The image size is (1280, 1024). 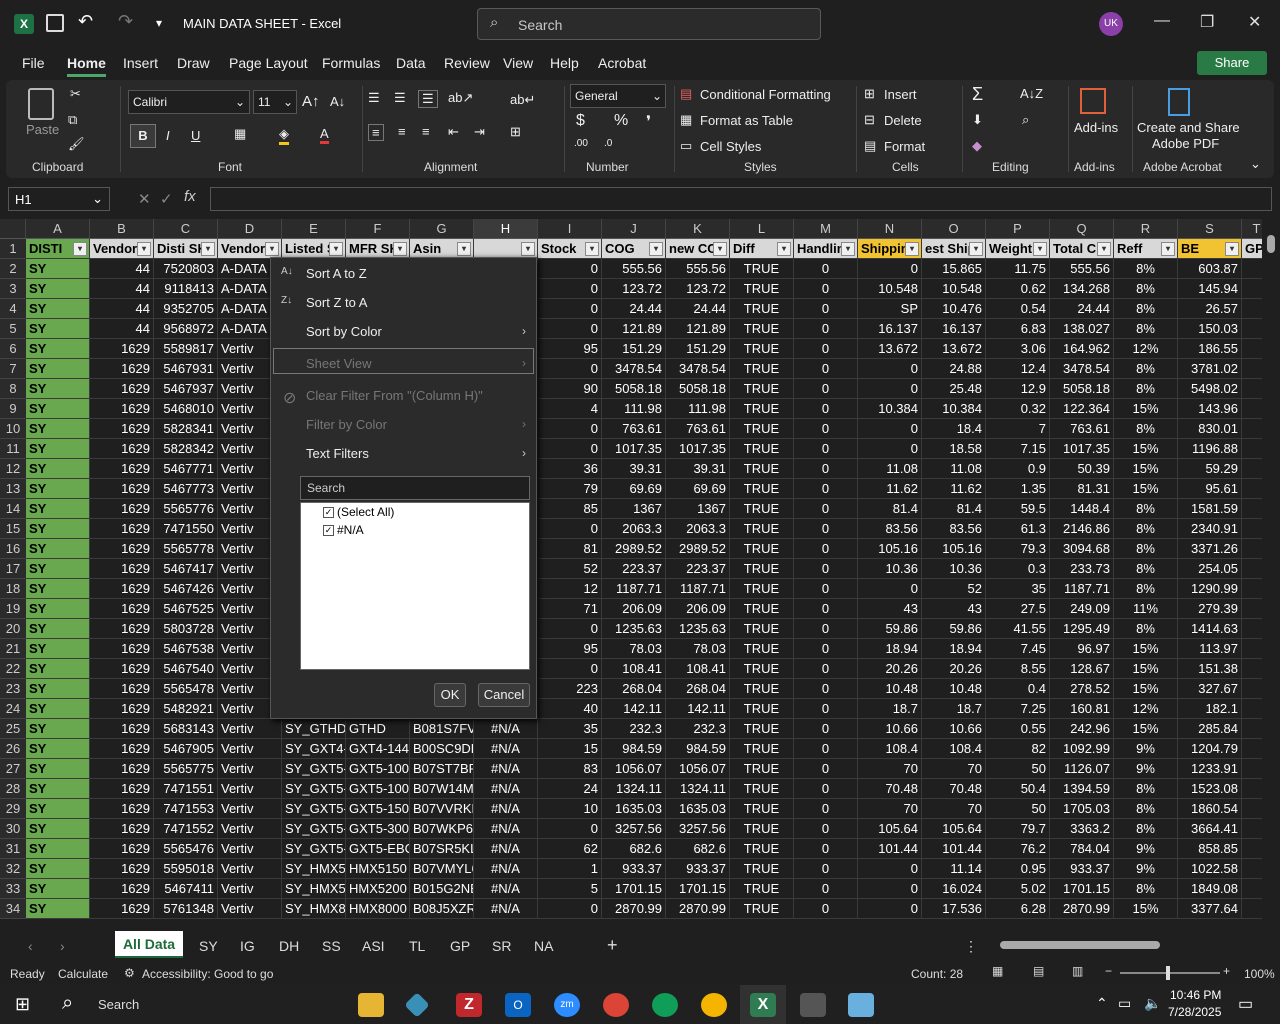 What do you see at coordinates (415, 586) in the screenshot?
I see `filter-value-list: ✓ (Select All) ✓ #N/A` at bounding box center [415, 586].